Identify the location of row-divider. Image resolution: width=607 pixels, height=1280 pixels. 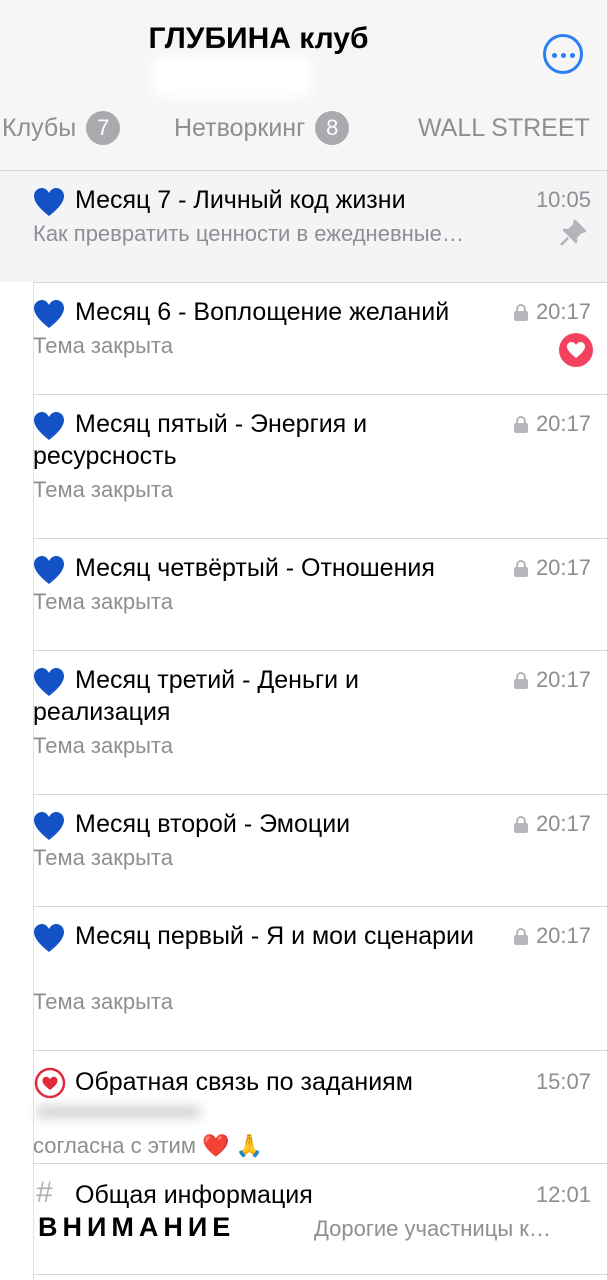
(320, 1274).